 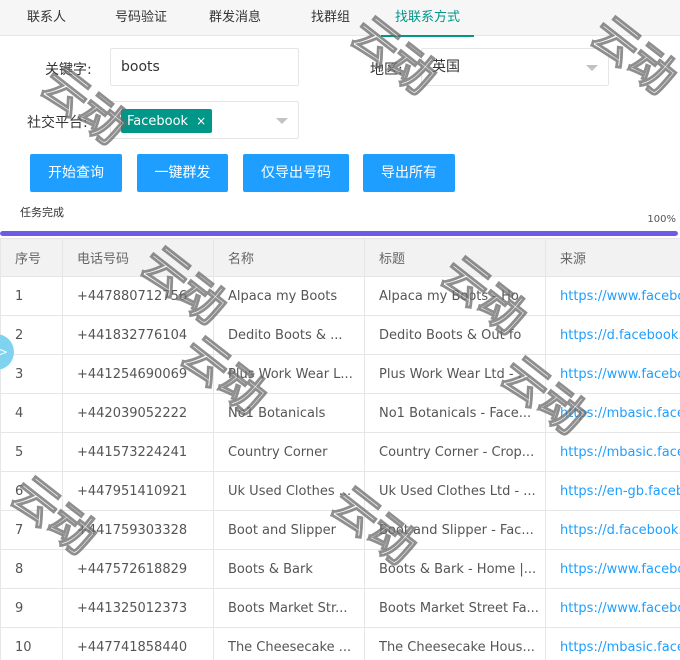 I want to click on region-select: 英国, so click(x=515, y=67).